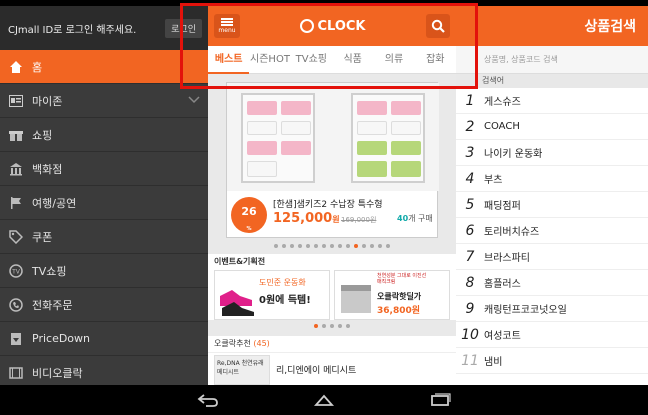 This screenshot has width=648, height=415. I want to click on shelf-left, so click(278, 138).